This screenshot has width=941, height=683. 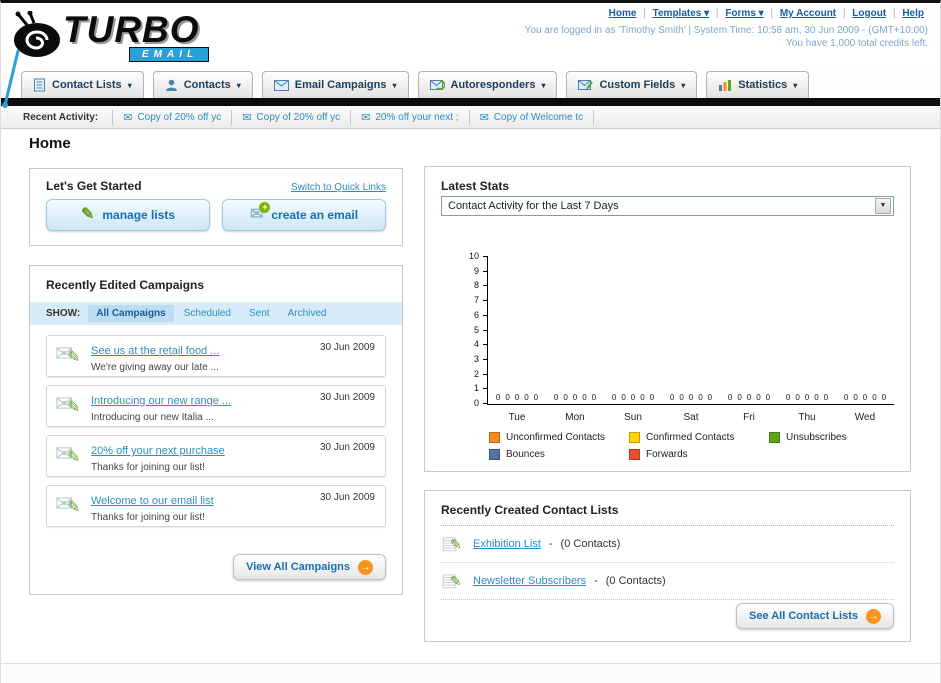 What do you see at coordinates (298, 567) in the screenshot?
I see `view-all-campaigns-label: View All Campaigns` at bounding box center [298, 567].